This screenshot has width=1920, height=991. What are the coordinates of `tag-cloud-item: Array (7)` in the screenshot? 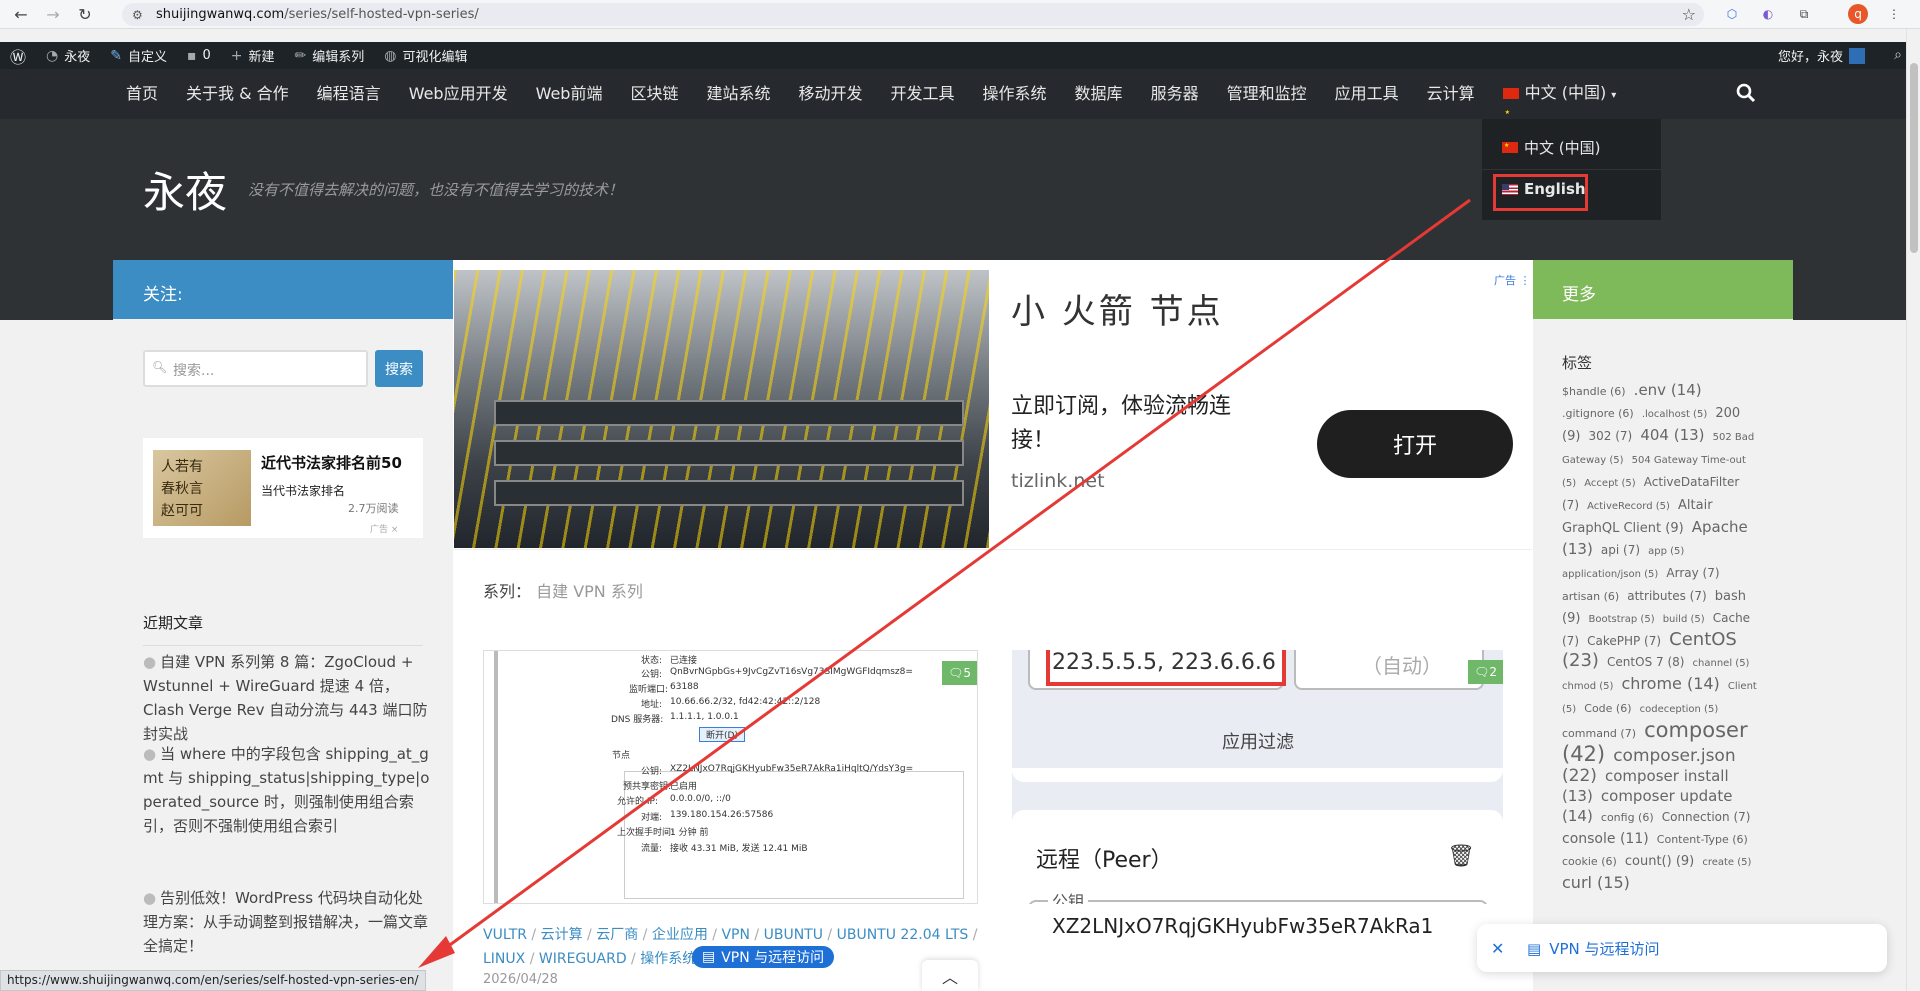 It's located at (1692, 573).